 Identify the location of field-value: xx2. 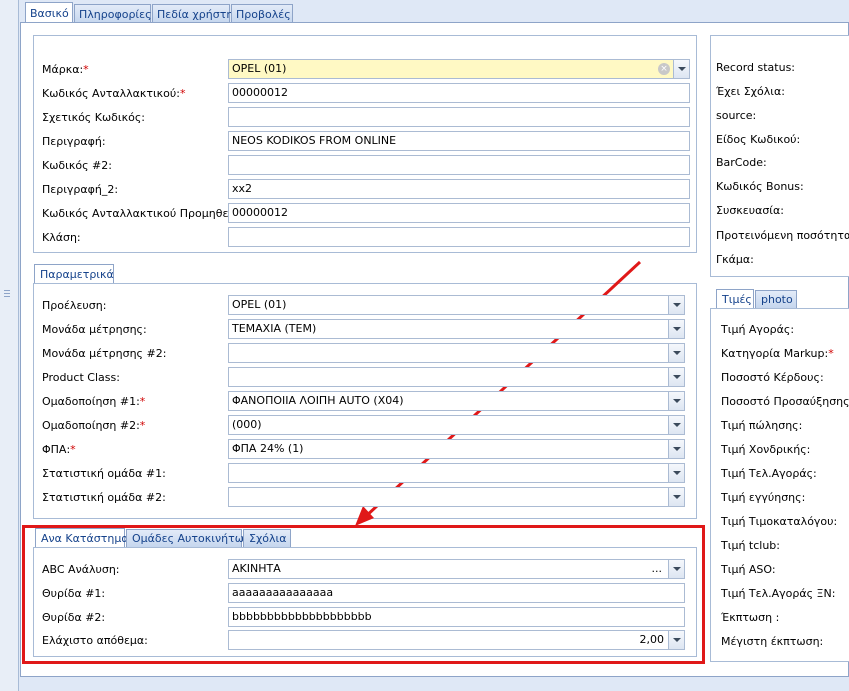
(242, 188).